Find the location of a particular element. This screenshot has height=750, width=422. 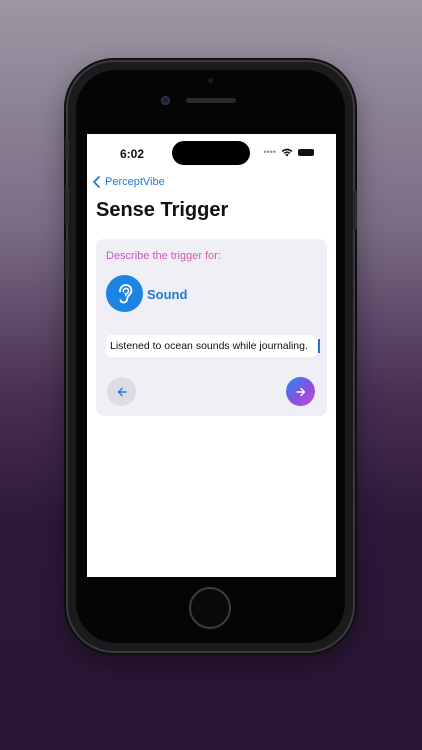

arrow-left-icon is located at coordinates (122, 391).